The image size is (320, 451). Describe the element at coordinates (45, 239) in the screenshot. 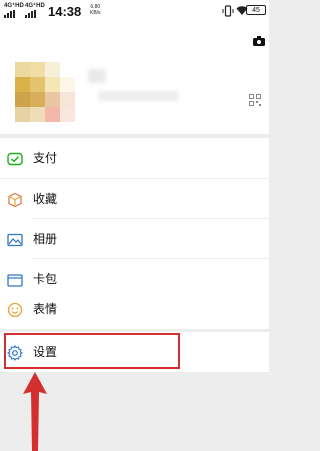

I see `menu-item-label: 相册` at that location.